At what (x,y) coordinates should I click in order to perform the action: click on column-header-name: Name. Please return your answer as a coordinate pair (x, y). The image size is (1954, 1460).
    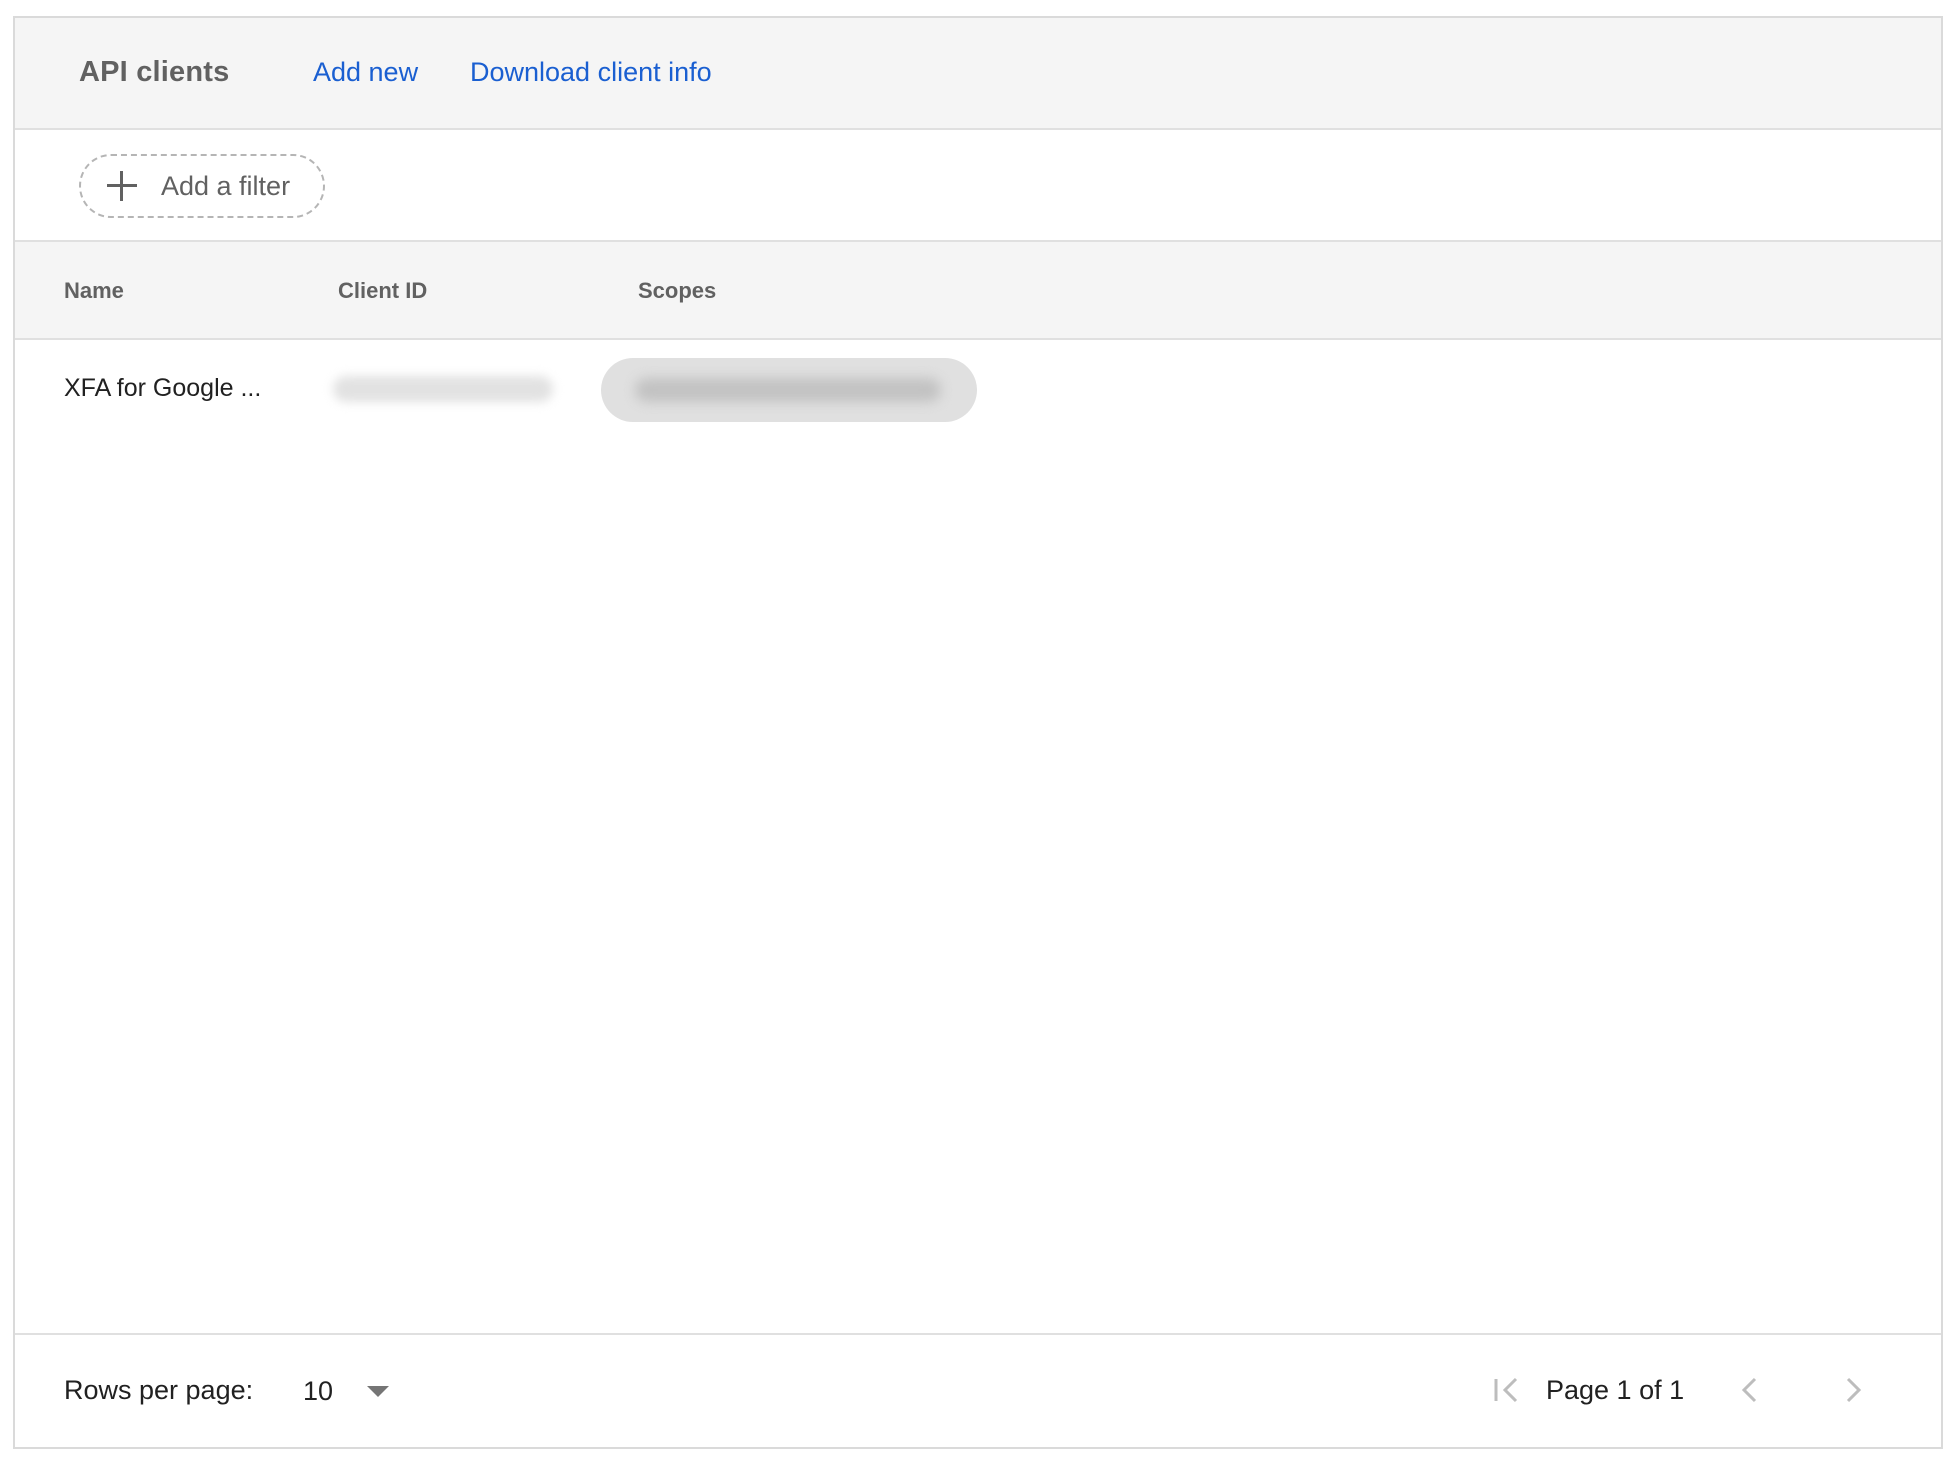
    Looking at the image, I should click on (94, 291).